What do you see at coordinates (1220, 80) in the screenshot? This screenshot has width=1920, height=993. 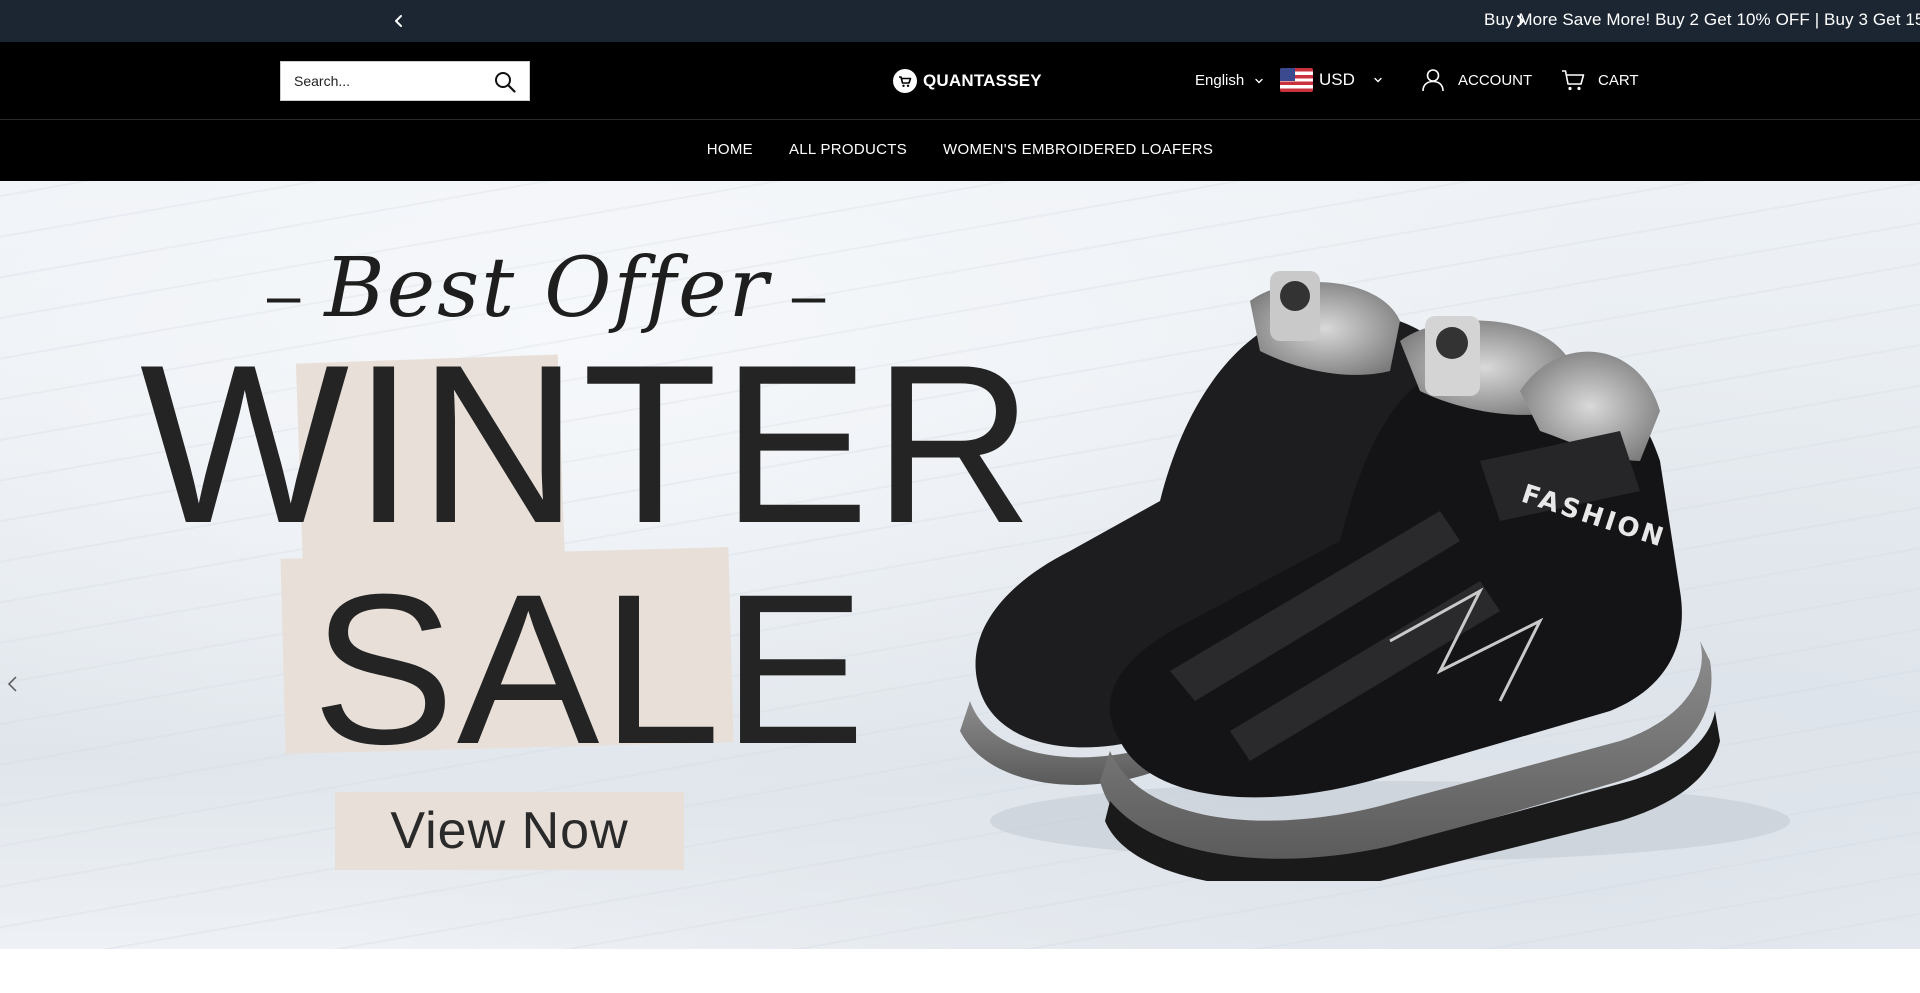 I see `language-label: English` at bounding box center [1220, 80].